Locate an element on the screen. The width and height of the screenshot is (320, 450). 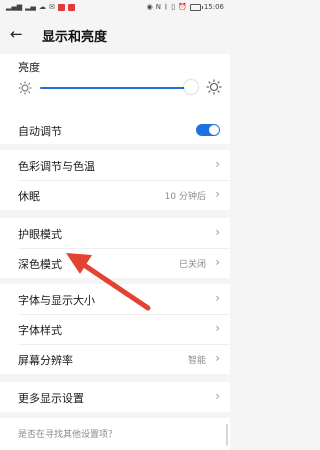
text-size-row: 字体与显示大小 › is located at coordinates (115, 299).